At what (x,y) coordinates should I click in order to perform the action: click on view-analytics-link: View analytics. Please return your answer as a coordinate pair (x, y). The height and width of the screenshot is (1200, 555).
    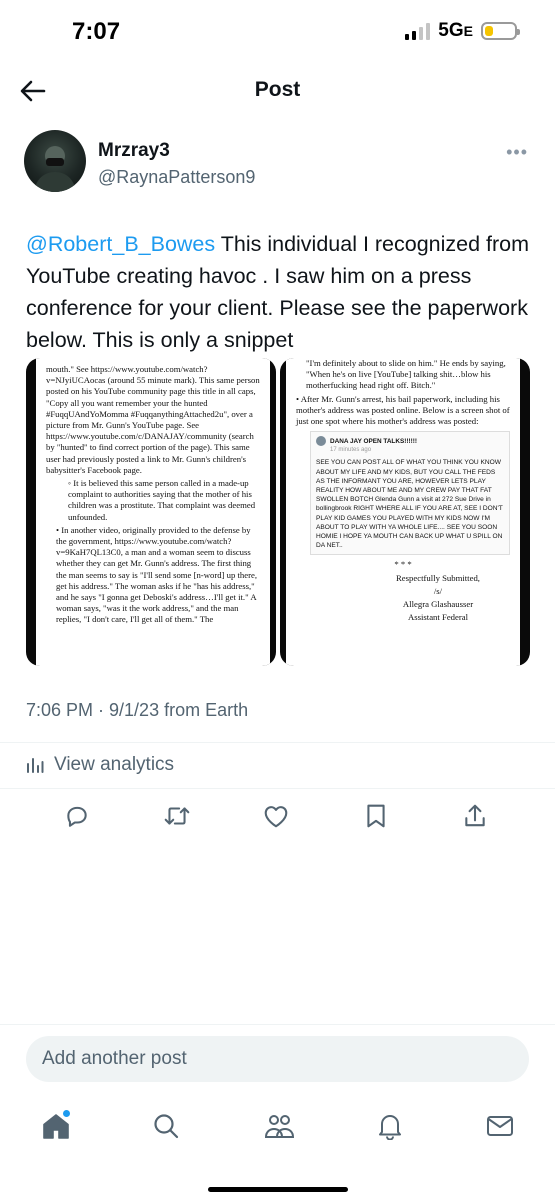
    Looking at the image, I should click on (100, 765).